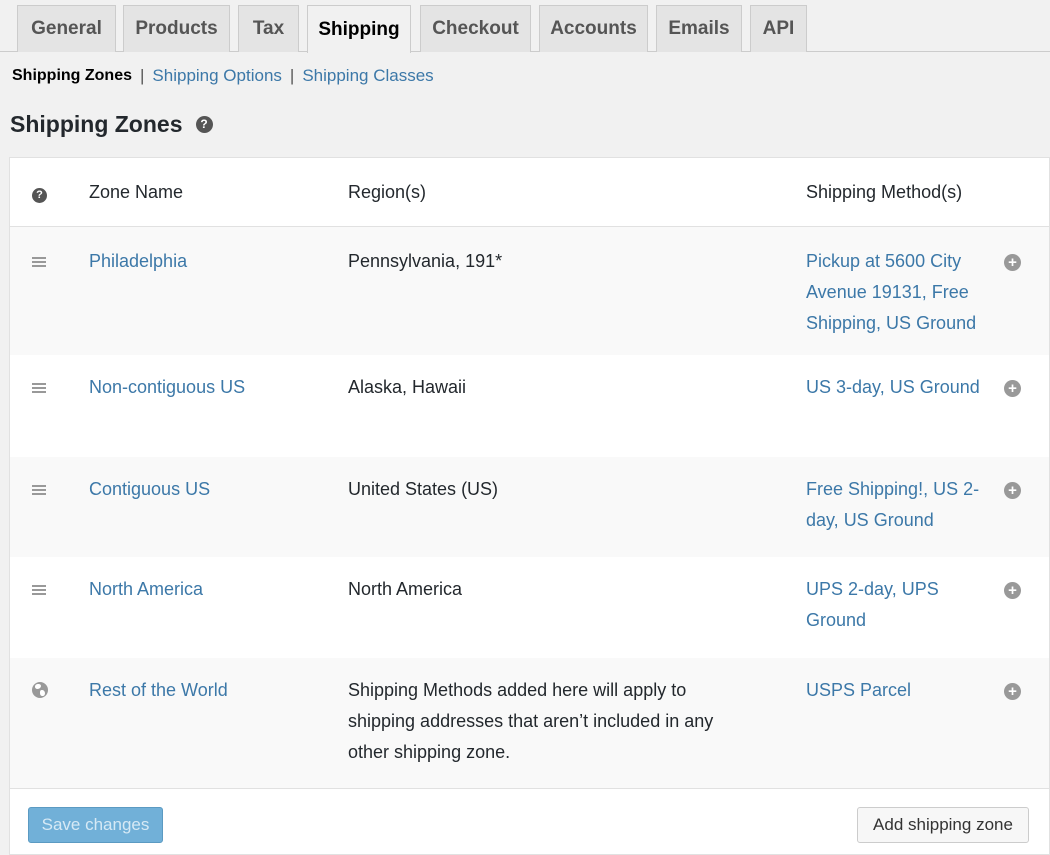 Image resolution: width=1050 pixels, height=855 pixels. I want to click on tab-accounts: Accounts, so click(593, 28).